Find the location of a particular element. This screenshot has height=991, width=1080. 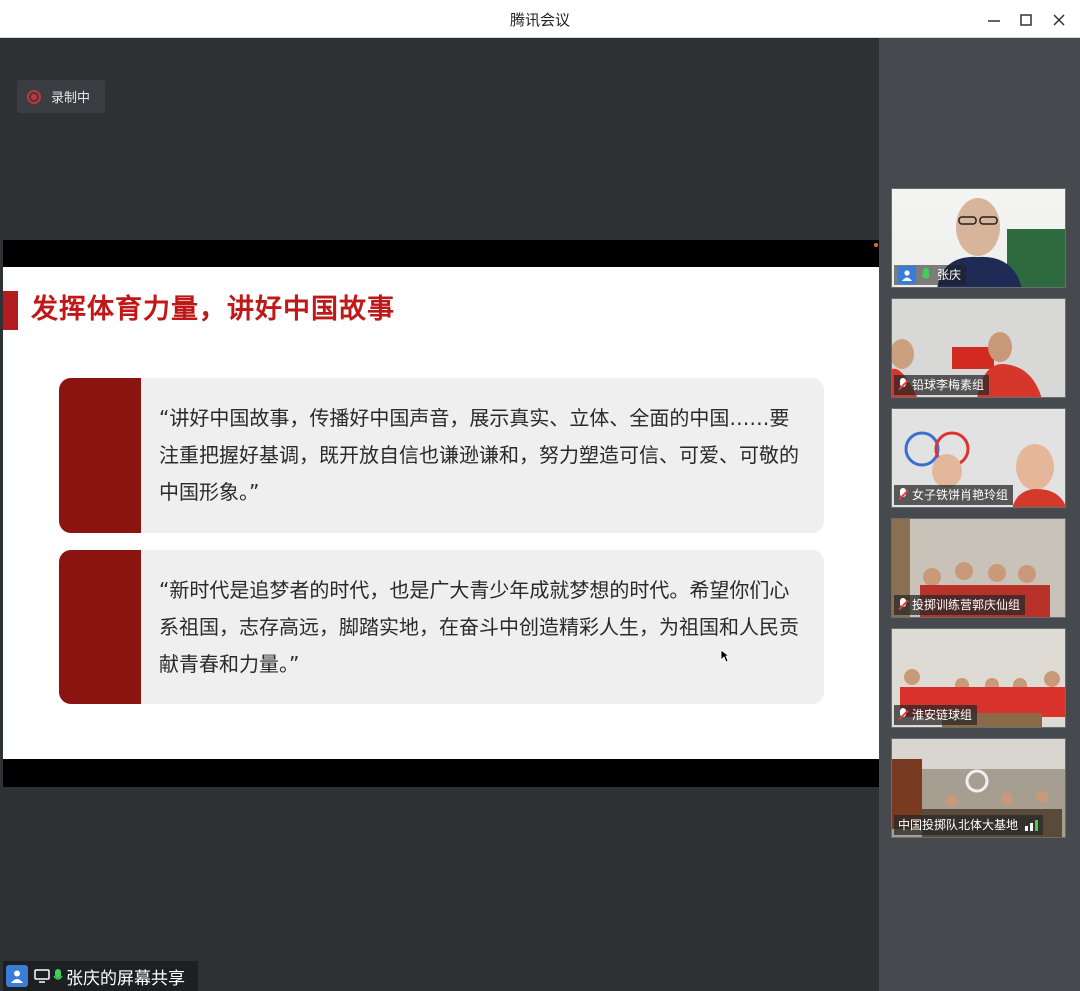

participant-label: 张庆 is located at coordinates (930, 275).